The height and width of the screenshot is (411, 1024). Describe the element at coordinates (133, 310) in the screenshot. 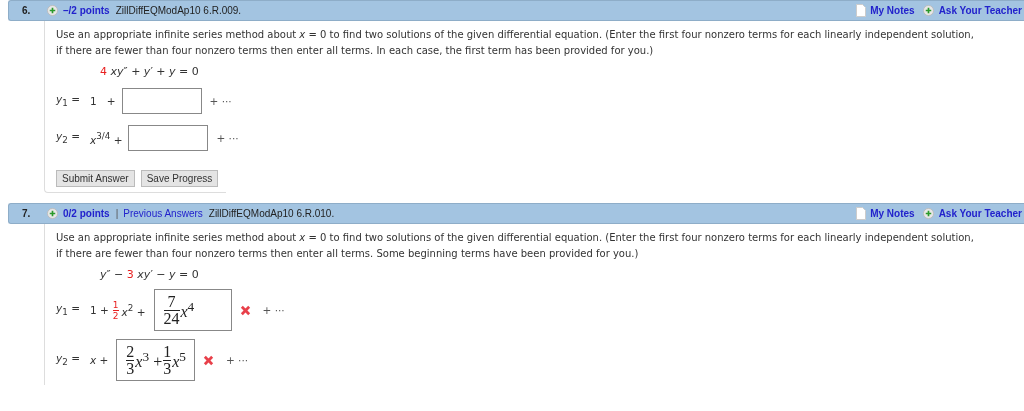

I see `given-term: x$^{2}$ +` at that location.